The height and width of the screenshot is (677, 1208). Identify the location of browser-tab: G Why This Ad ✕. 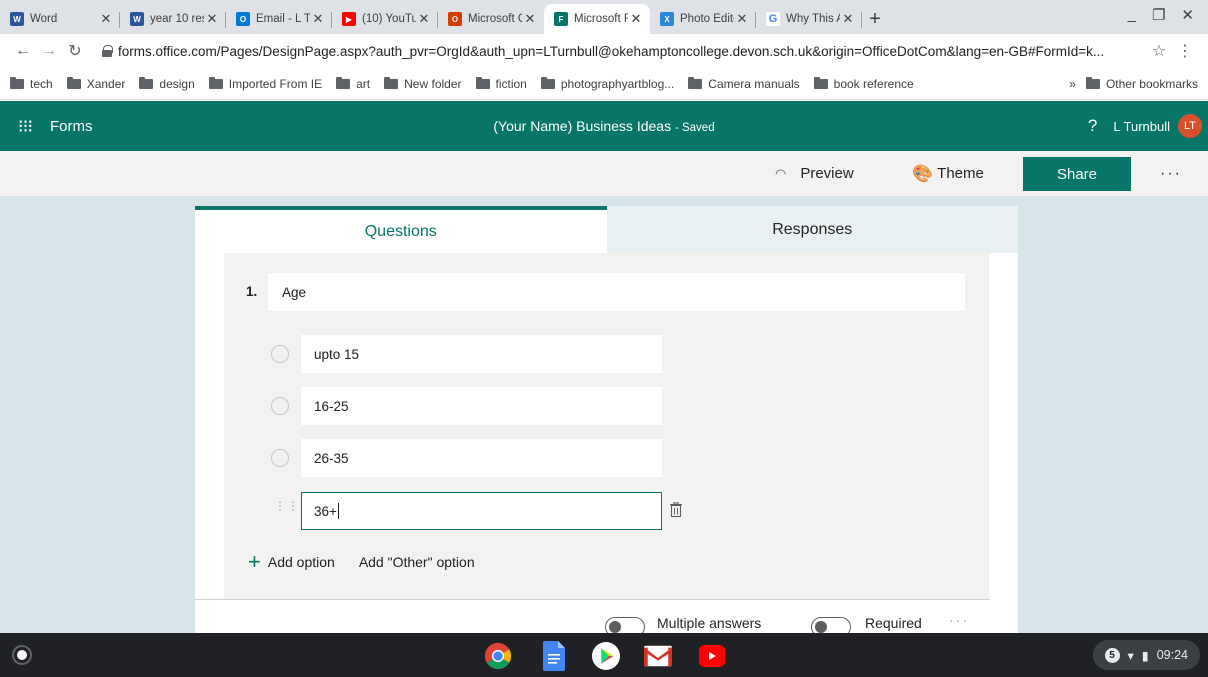
(809, 19).